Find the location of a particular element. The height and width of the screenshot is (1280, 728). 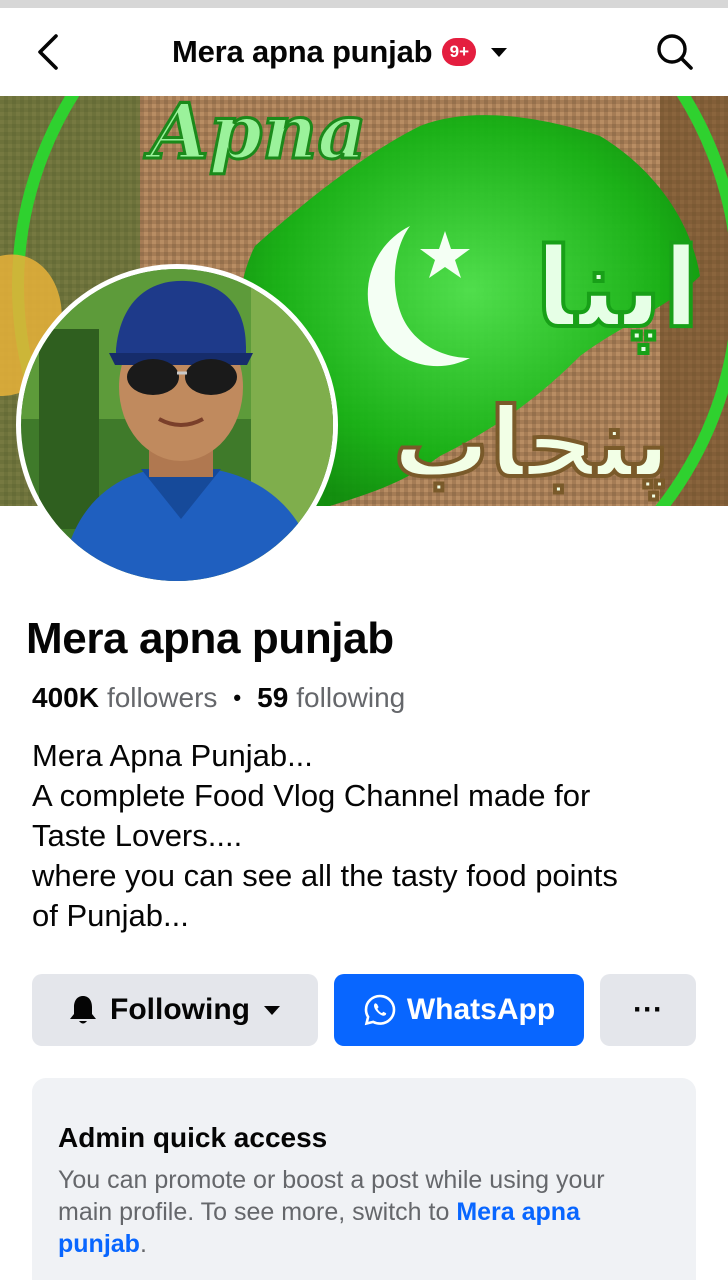

back-arrow-icon is located at coordinates (48, 52).